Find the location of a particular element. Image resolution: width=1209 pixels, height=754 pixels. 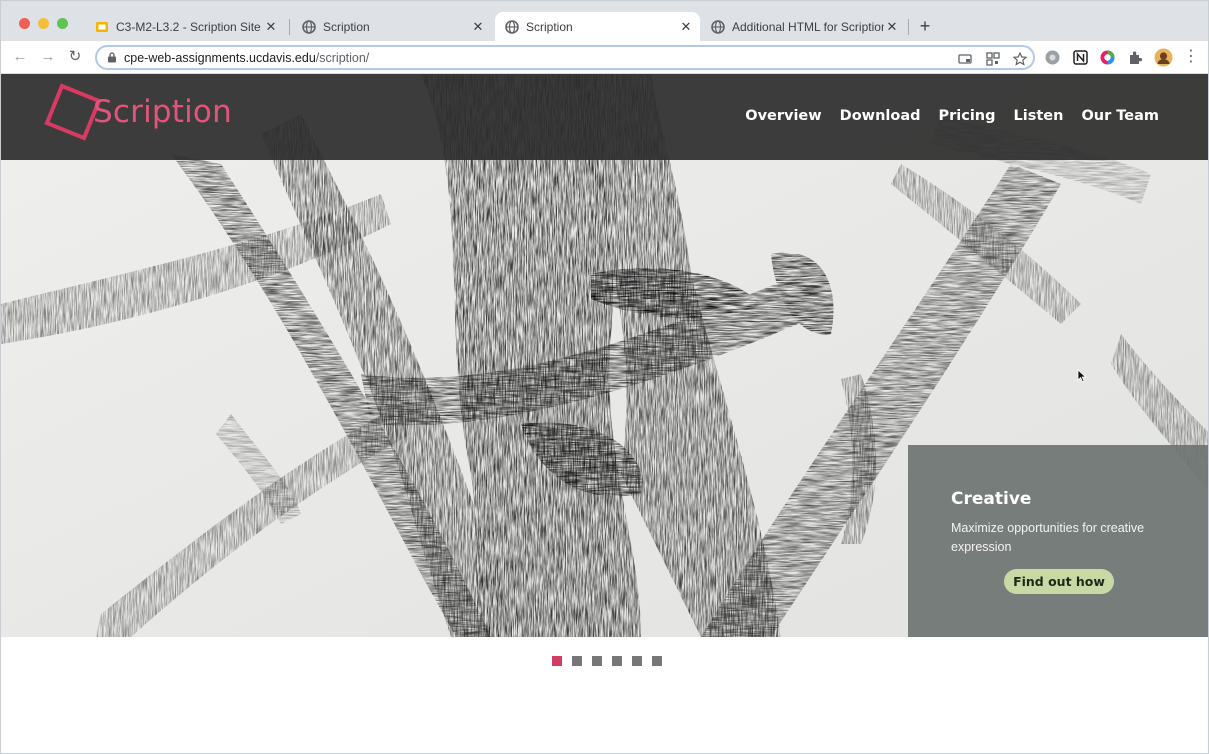

tab-title: C3-M2-L3.2 - Scription Site - is located at coordinates (189, 26).